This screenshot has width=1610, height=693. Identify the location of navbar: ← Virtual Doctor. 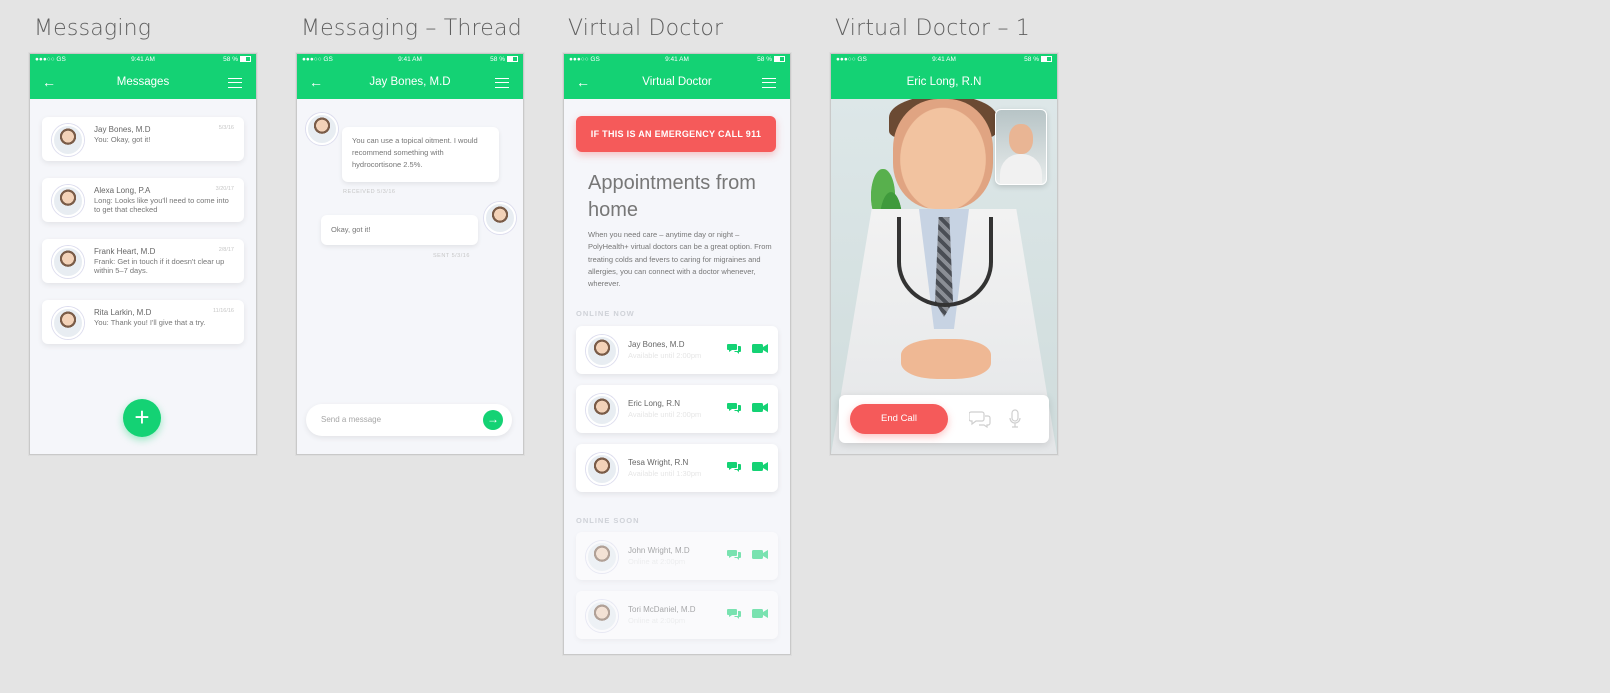
(677, 82).